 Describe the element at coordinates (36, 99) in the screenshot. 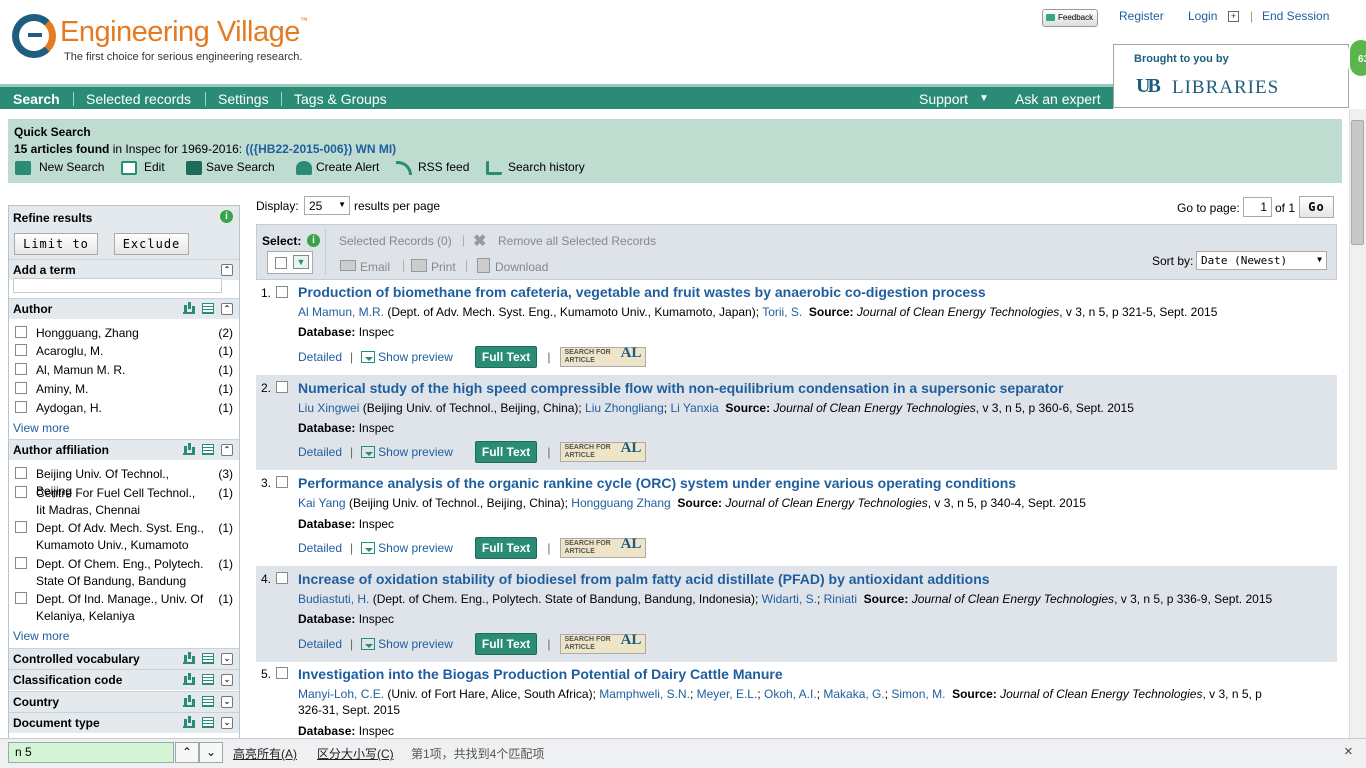

I see `nav-search: Search` at that location.